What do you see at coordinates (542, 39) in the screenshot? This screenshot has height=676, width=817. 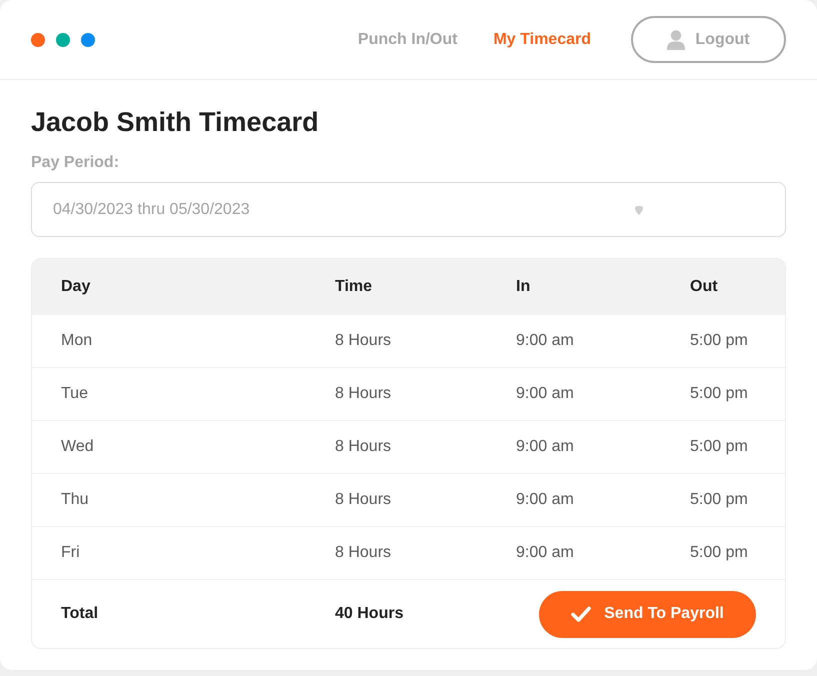 I see `nav-link: My Timecard` at bounding box center [542, 39].